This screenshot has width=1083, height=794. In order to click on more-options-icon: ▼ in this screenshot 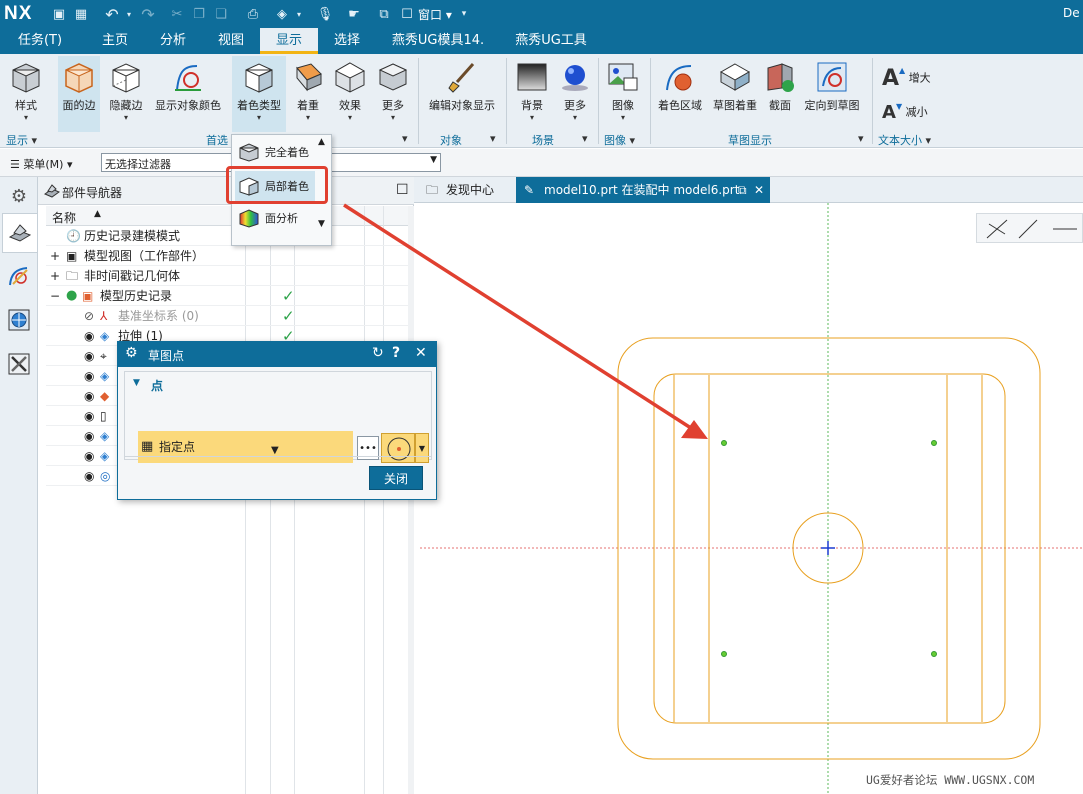, I will do `click(275, 450)`.